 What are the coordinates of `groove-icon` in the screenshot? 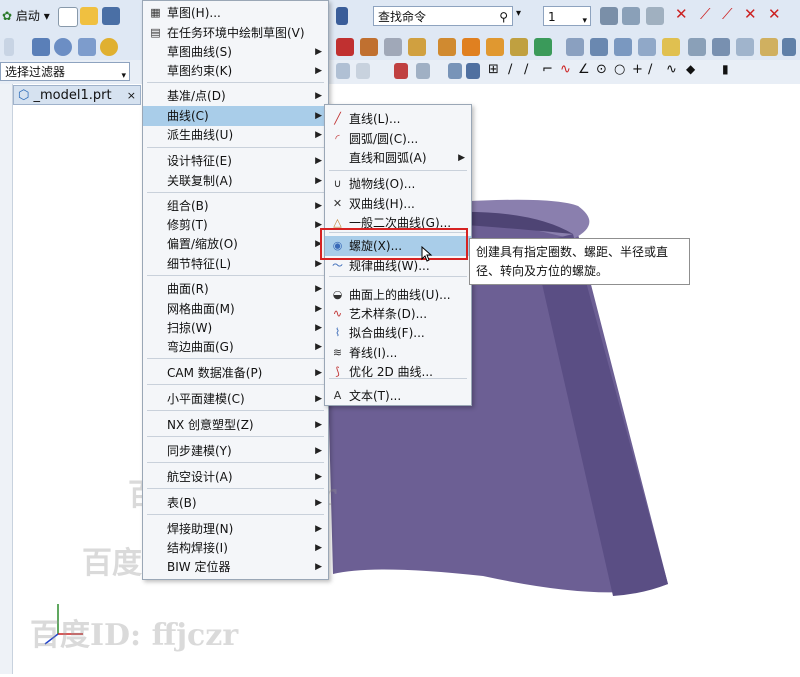 It's located at (519, 47).